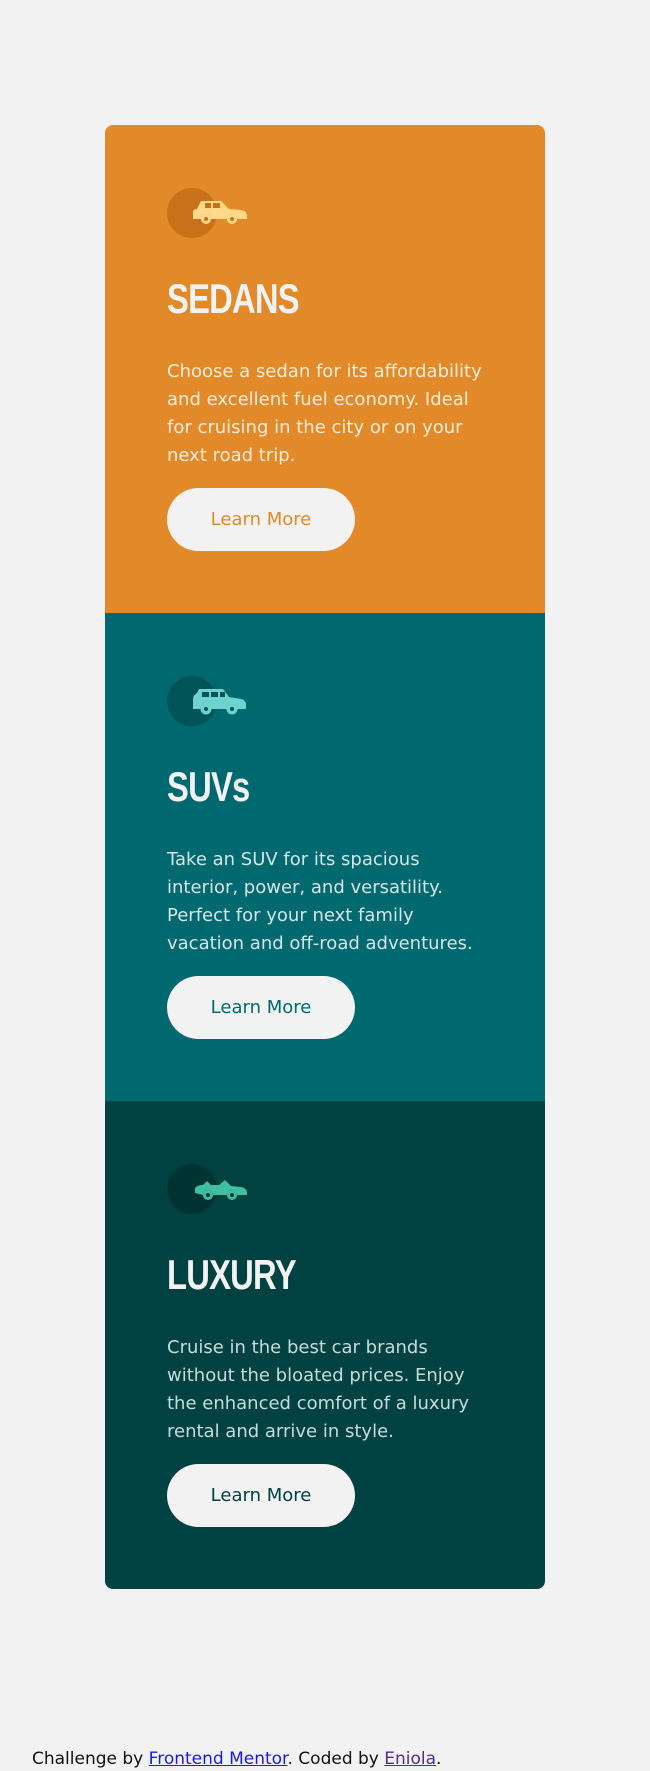  Describe the element at coordinates (209, 701) in the screenshot. I see `suv-car-icon` at that location.